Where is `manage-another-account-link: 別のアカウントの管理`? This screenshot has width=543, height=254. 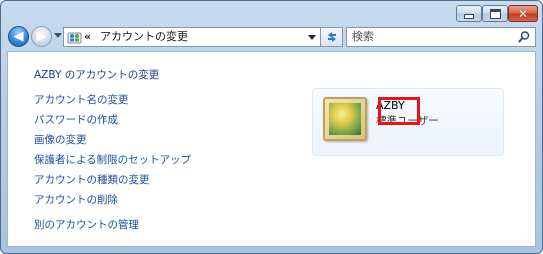 manage-another-account-link: 別のアカウントの管理 is located at coordinates (86, 225).